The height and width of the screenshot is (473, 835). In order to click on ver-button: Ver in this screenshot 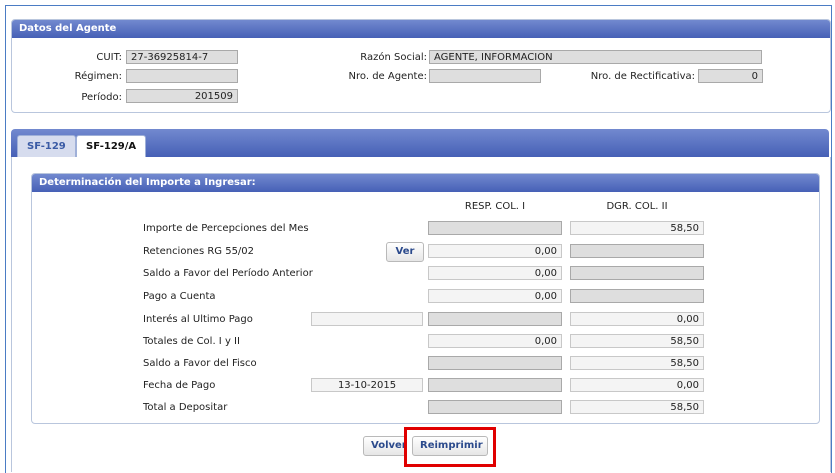, I will do `click(405, 252)`.